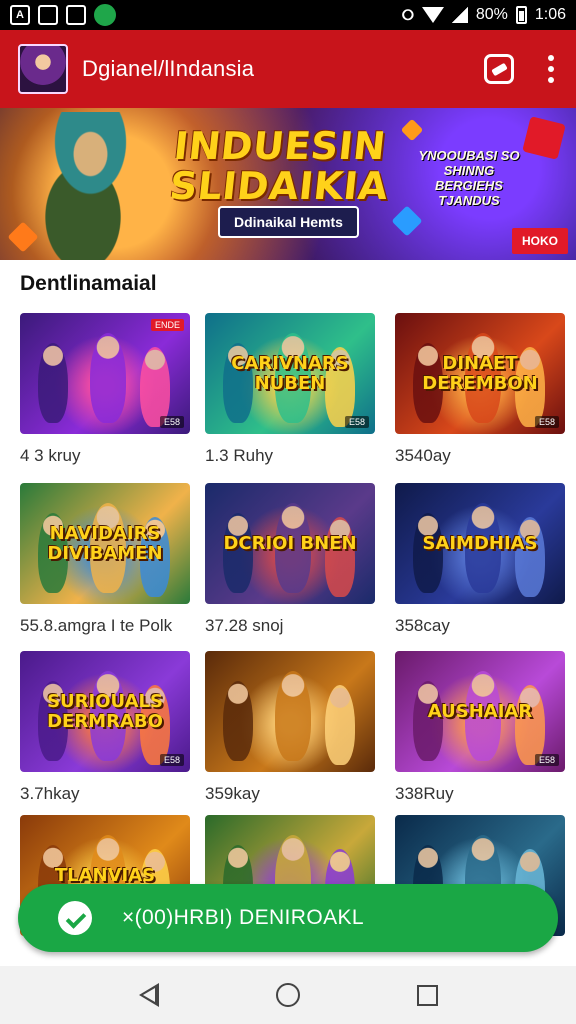 This screenshot has width=576, height=1024. What do you see at coordinates (288, 222) in the screenshot?
I see `banner-subtitle: Ddinaikal Hemts` at bounding box center [288, 222].